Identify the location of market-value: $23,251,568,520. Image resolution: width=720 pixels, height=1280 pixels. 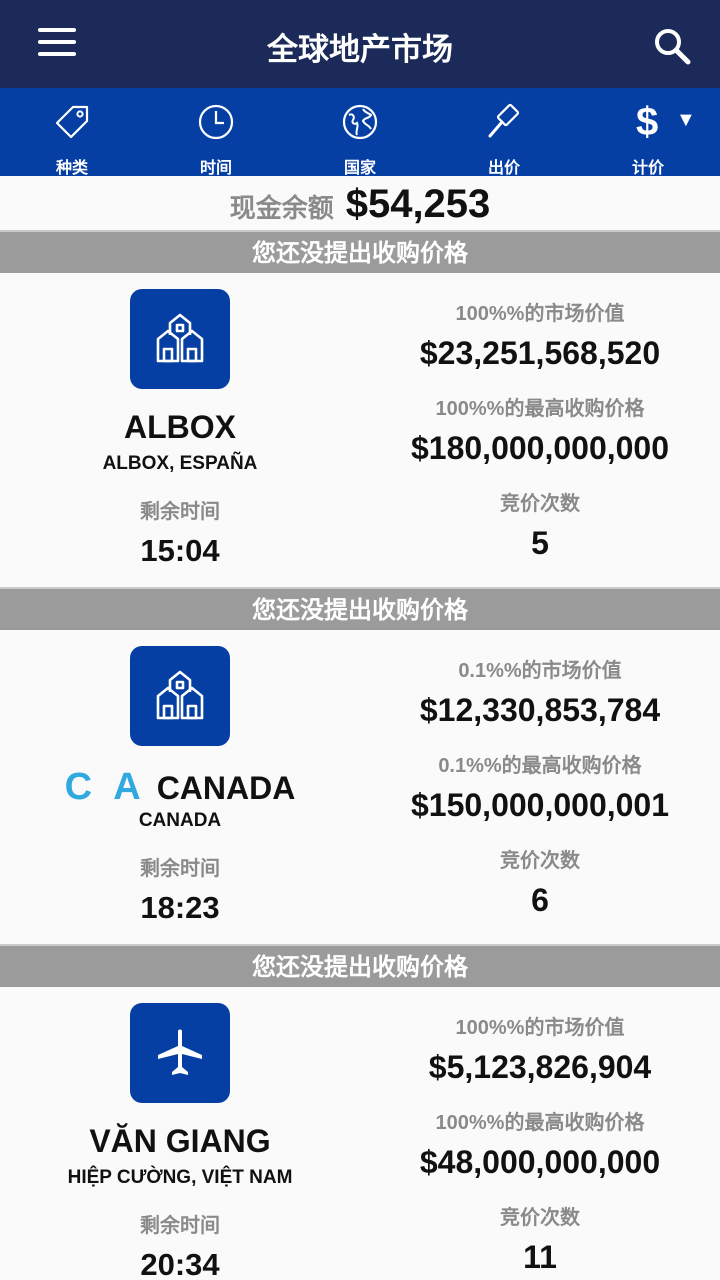
(540, 353).